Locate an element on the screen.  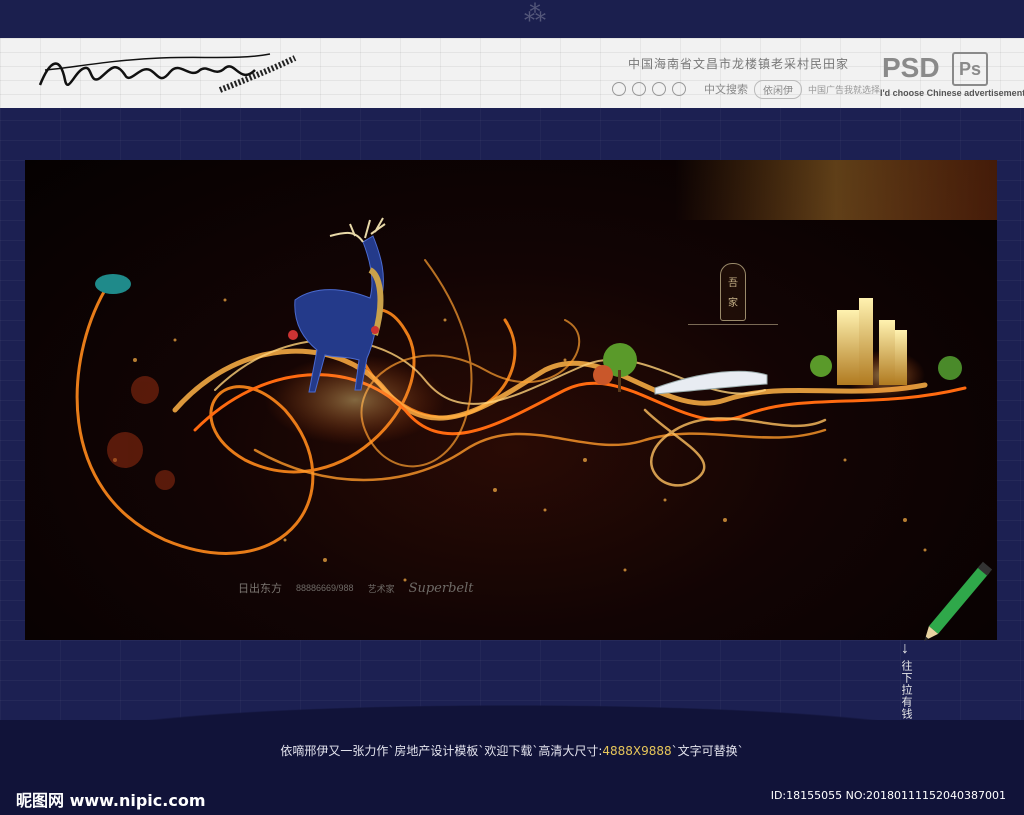
image-id: ID:18155055 NO:20180111152040387001 is located at coordinates (888, 795).